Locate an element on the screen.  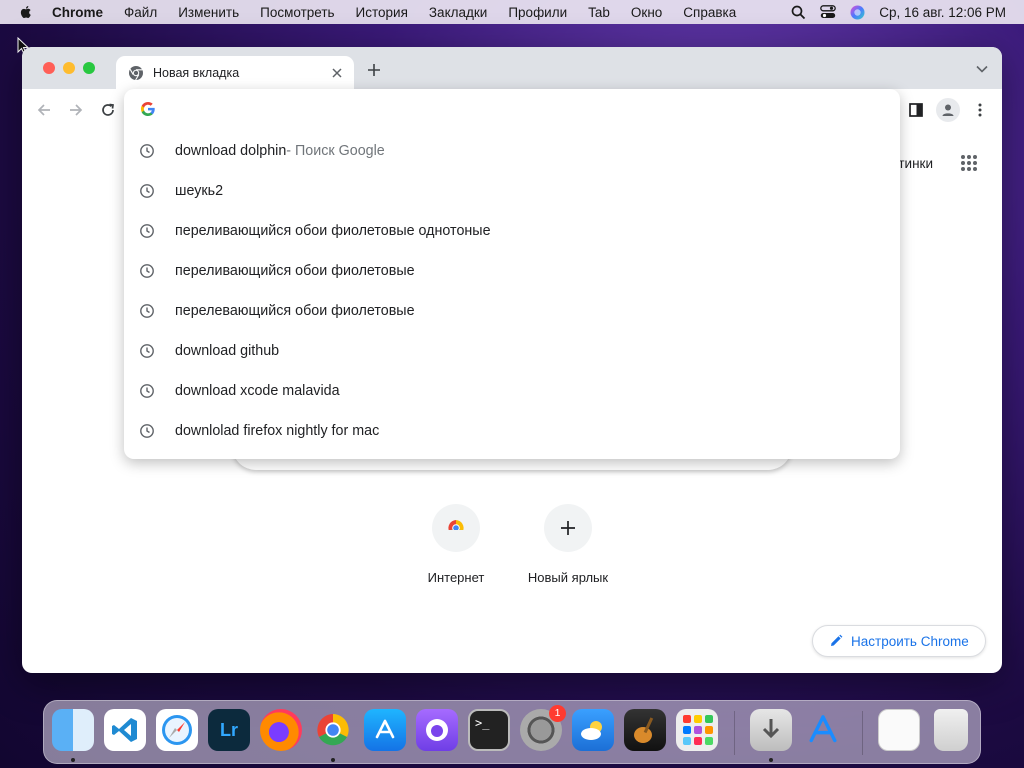
tab-search-chevron-icon is located at coordinates (982, 69).